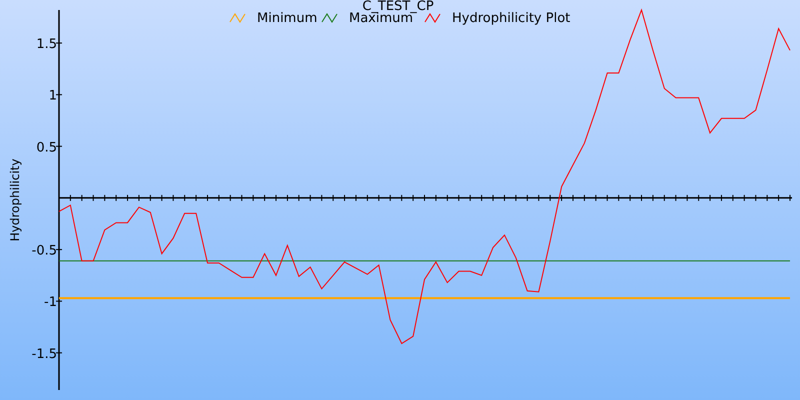 This screenshot has height=400, width=800. I want to click on axis-tick-label: 1, so click(52, 96).